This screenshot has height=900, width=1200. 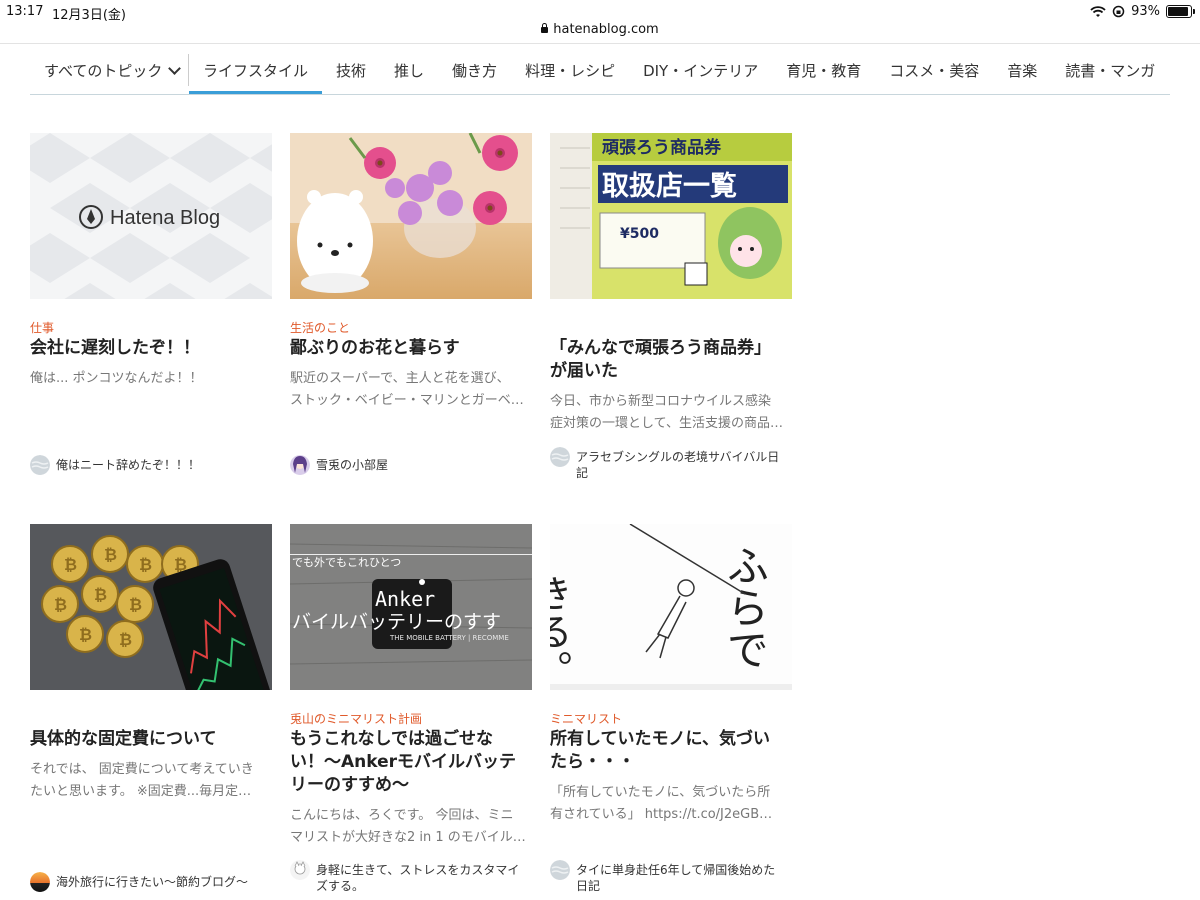 What do you see at coordinates (352, 465) in the screenshot?
I see `blog-name: 雪兎の小部屋` at bounding box center [352, 465].